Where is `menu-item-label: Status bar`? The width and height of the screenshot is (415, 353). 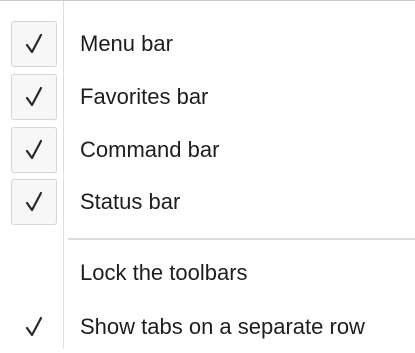
menu-item-label: Status bar is located at coordinates (130, 201).